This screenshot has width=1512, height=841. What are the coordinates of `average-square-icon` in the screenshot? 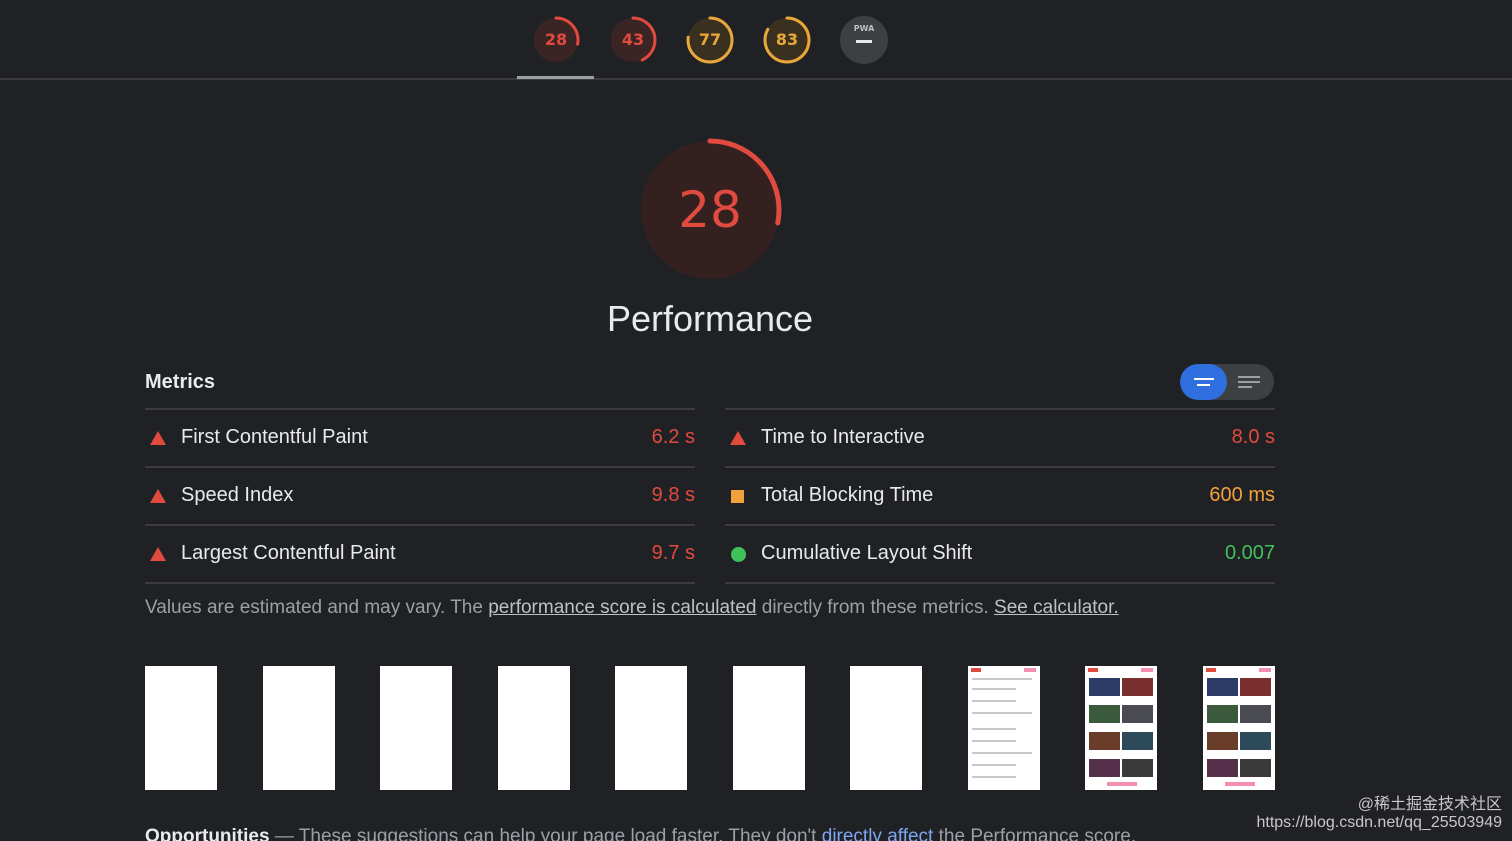 It's located at (737, 496).